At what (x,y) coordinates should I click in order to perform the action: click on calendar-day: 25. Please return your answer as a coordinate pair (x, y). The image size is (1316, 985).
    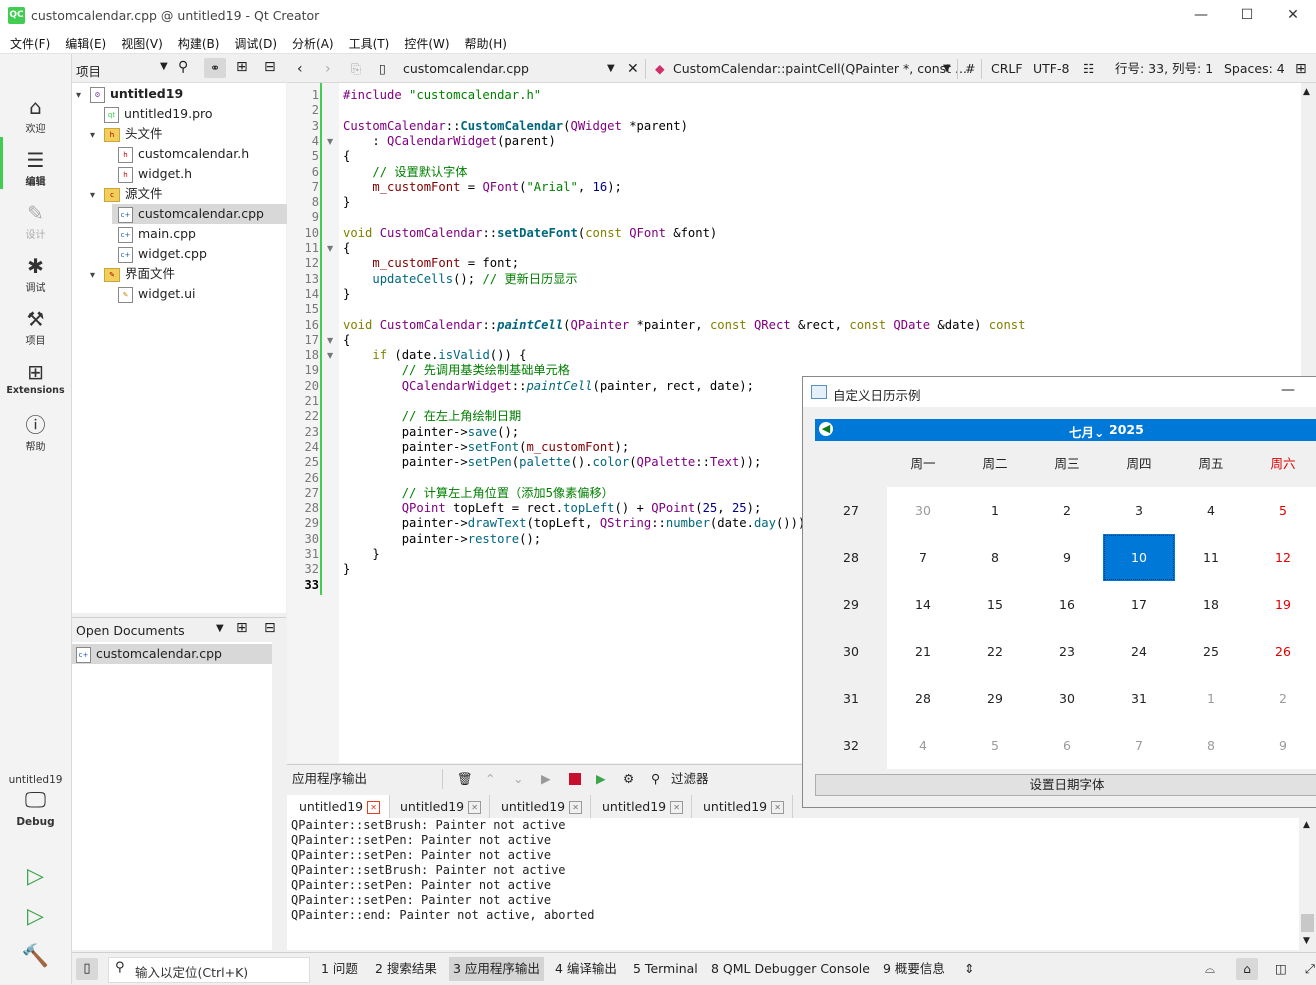
    Looking at the image, I should click on (1211, 651).